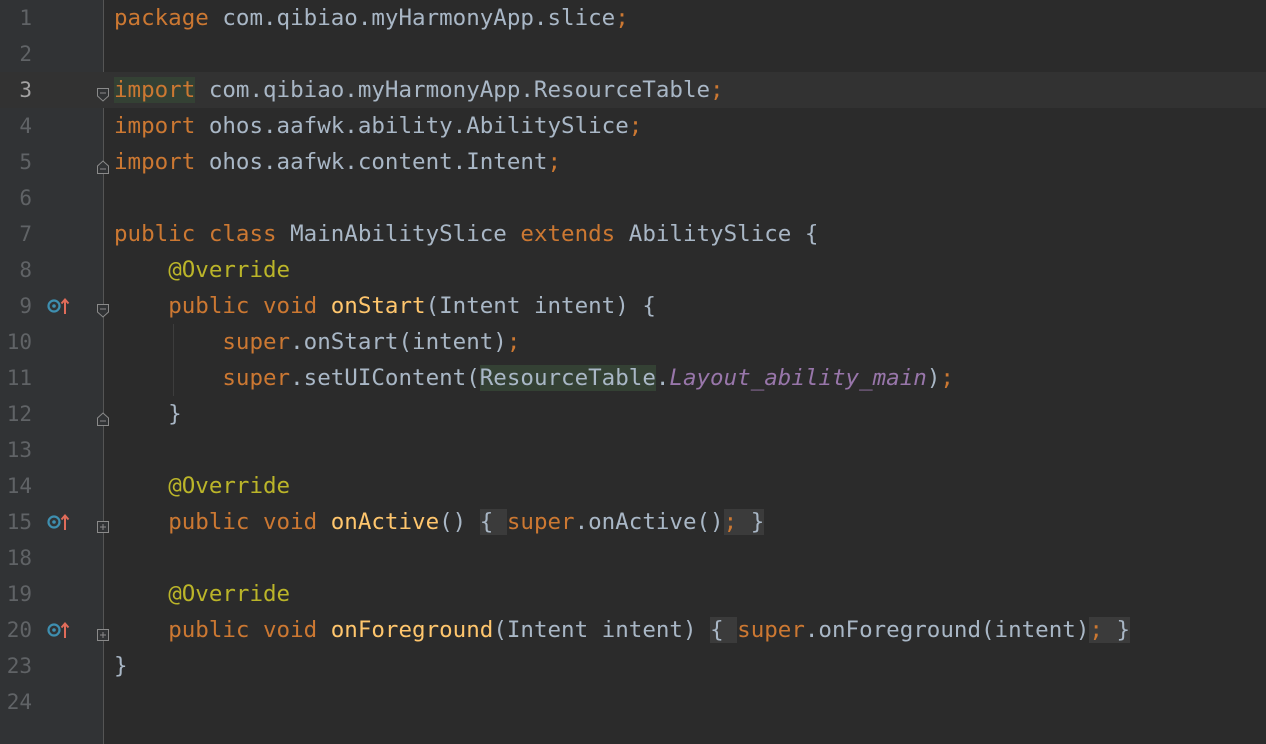  I want to click on line-number: 20, so click(16, 630).